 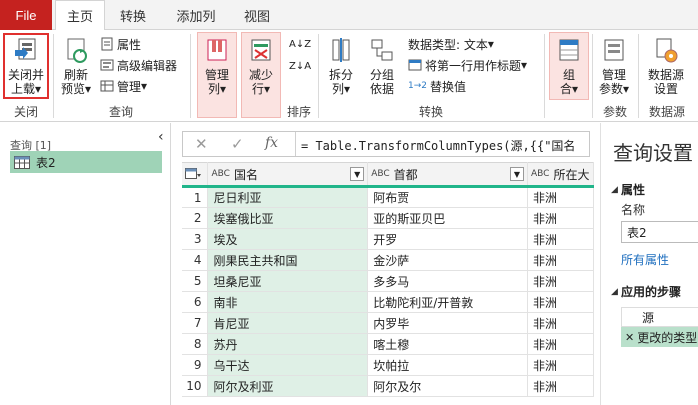 What do you see at coordinates (447, 218) in the screenshot?
I see `cell: 亚的斯亚贝巴` at bounding box center [447, 218].